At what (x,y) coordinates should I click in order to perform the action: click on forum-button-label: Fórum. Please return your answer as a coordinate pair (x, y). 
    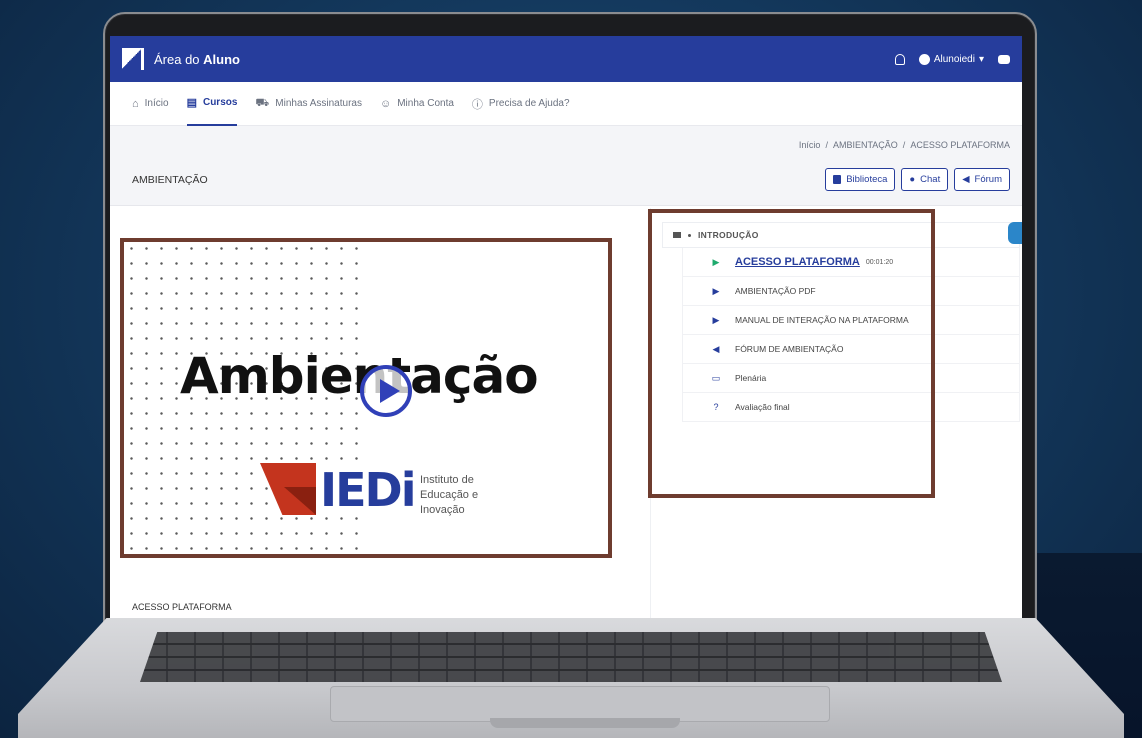
    Looking at the image, I should click on (988, 179).